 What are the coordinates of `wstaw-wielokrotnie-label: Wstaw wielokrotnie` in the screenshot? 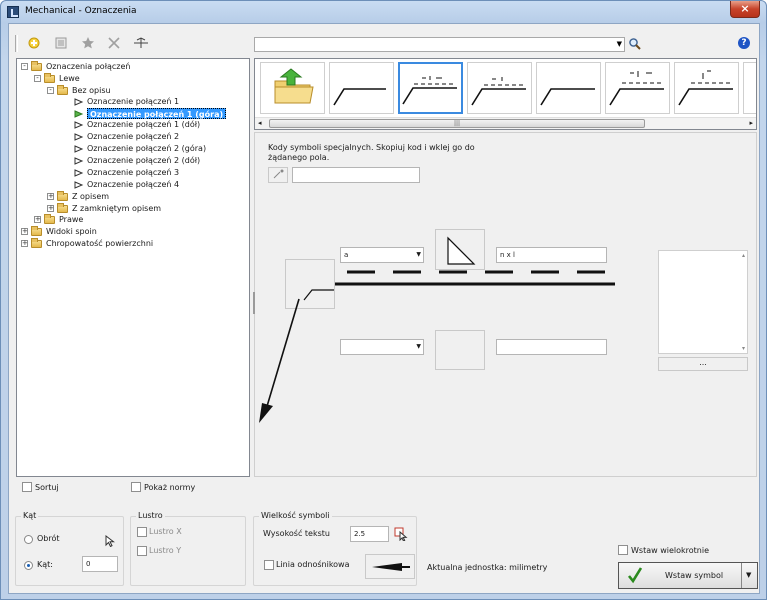 It's located at (670, 550).